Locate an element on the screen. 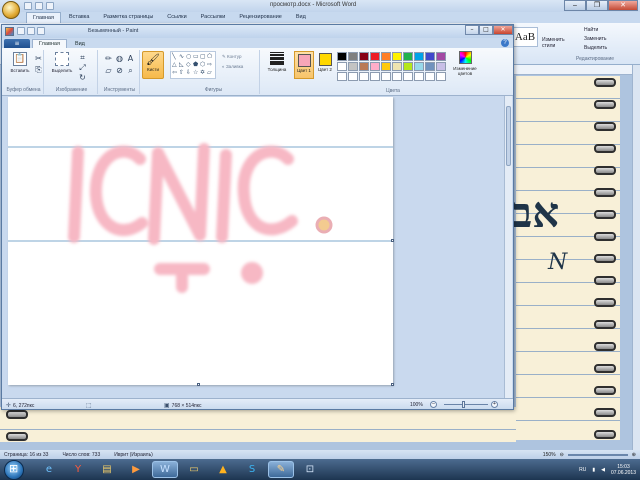  fill-option: ◐ Заливка is located at coordinates (232, 66).